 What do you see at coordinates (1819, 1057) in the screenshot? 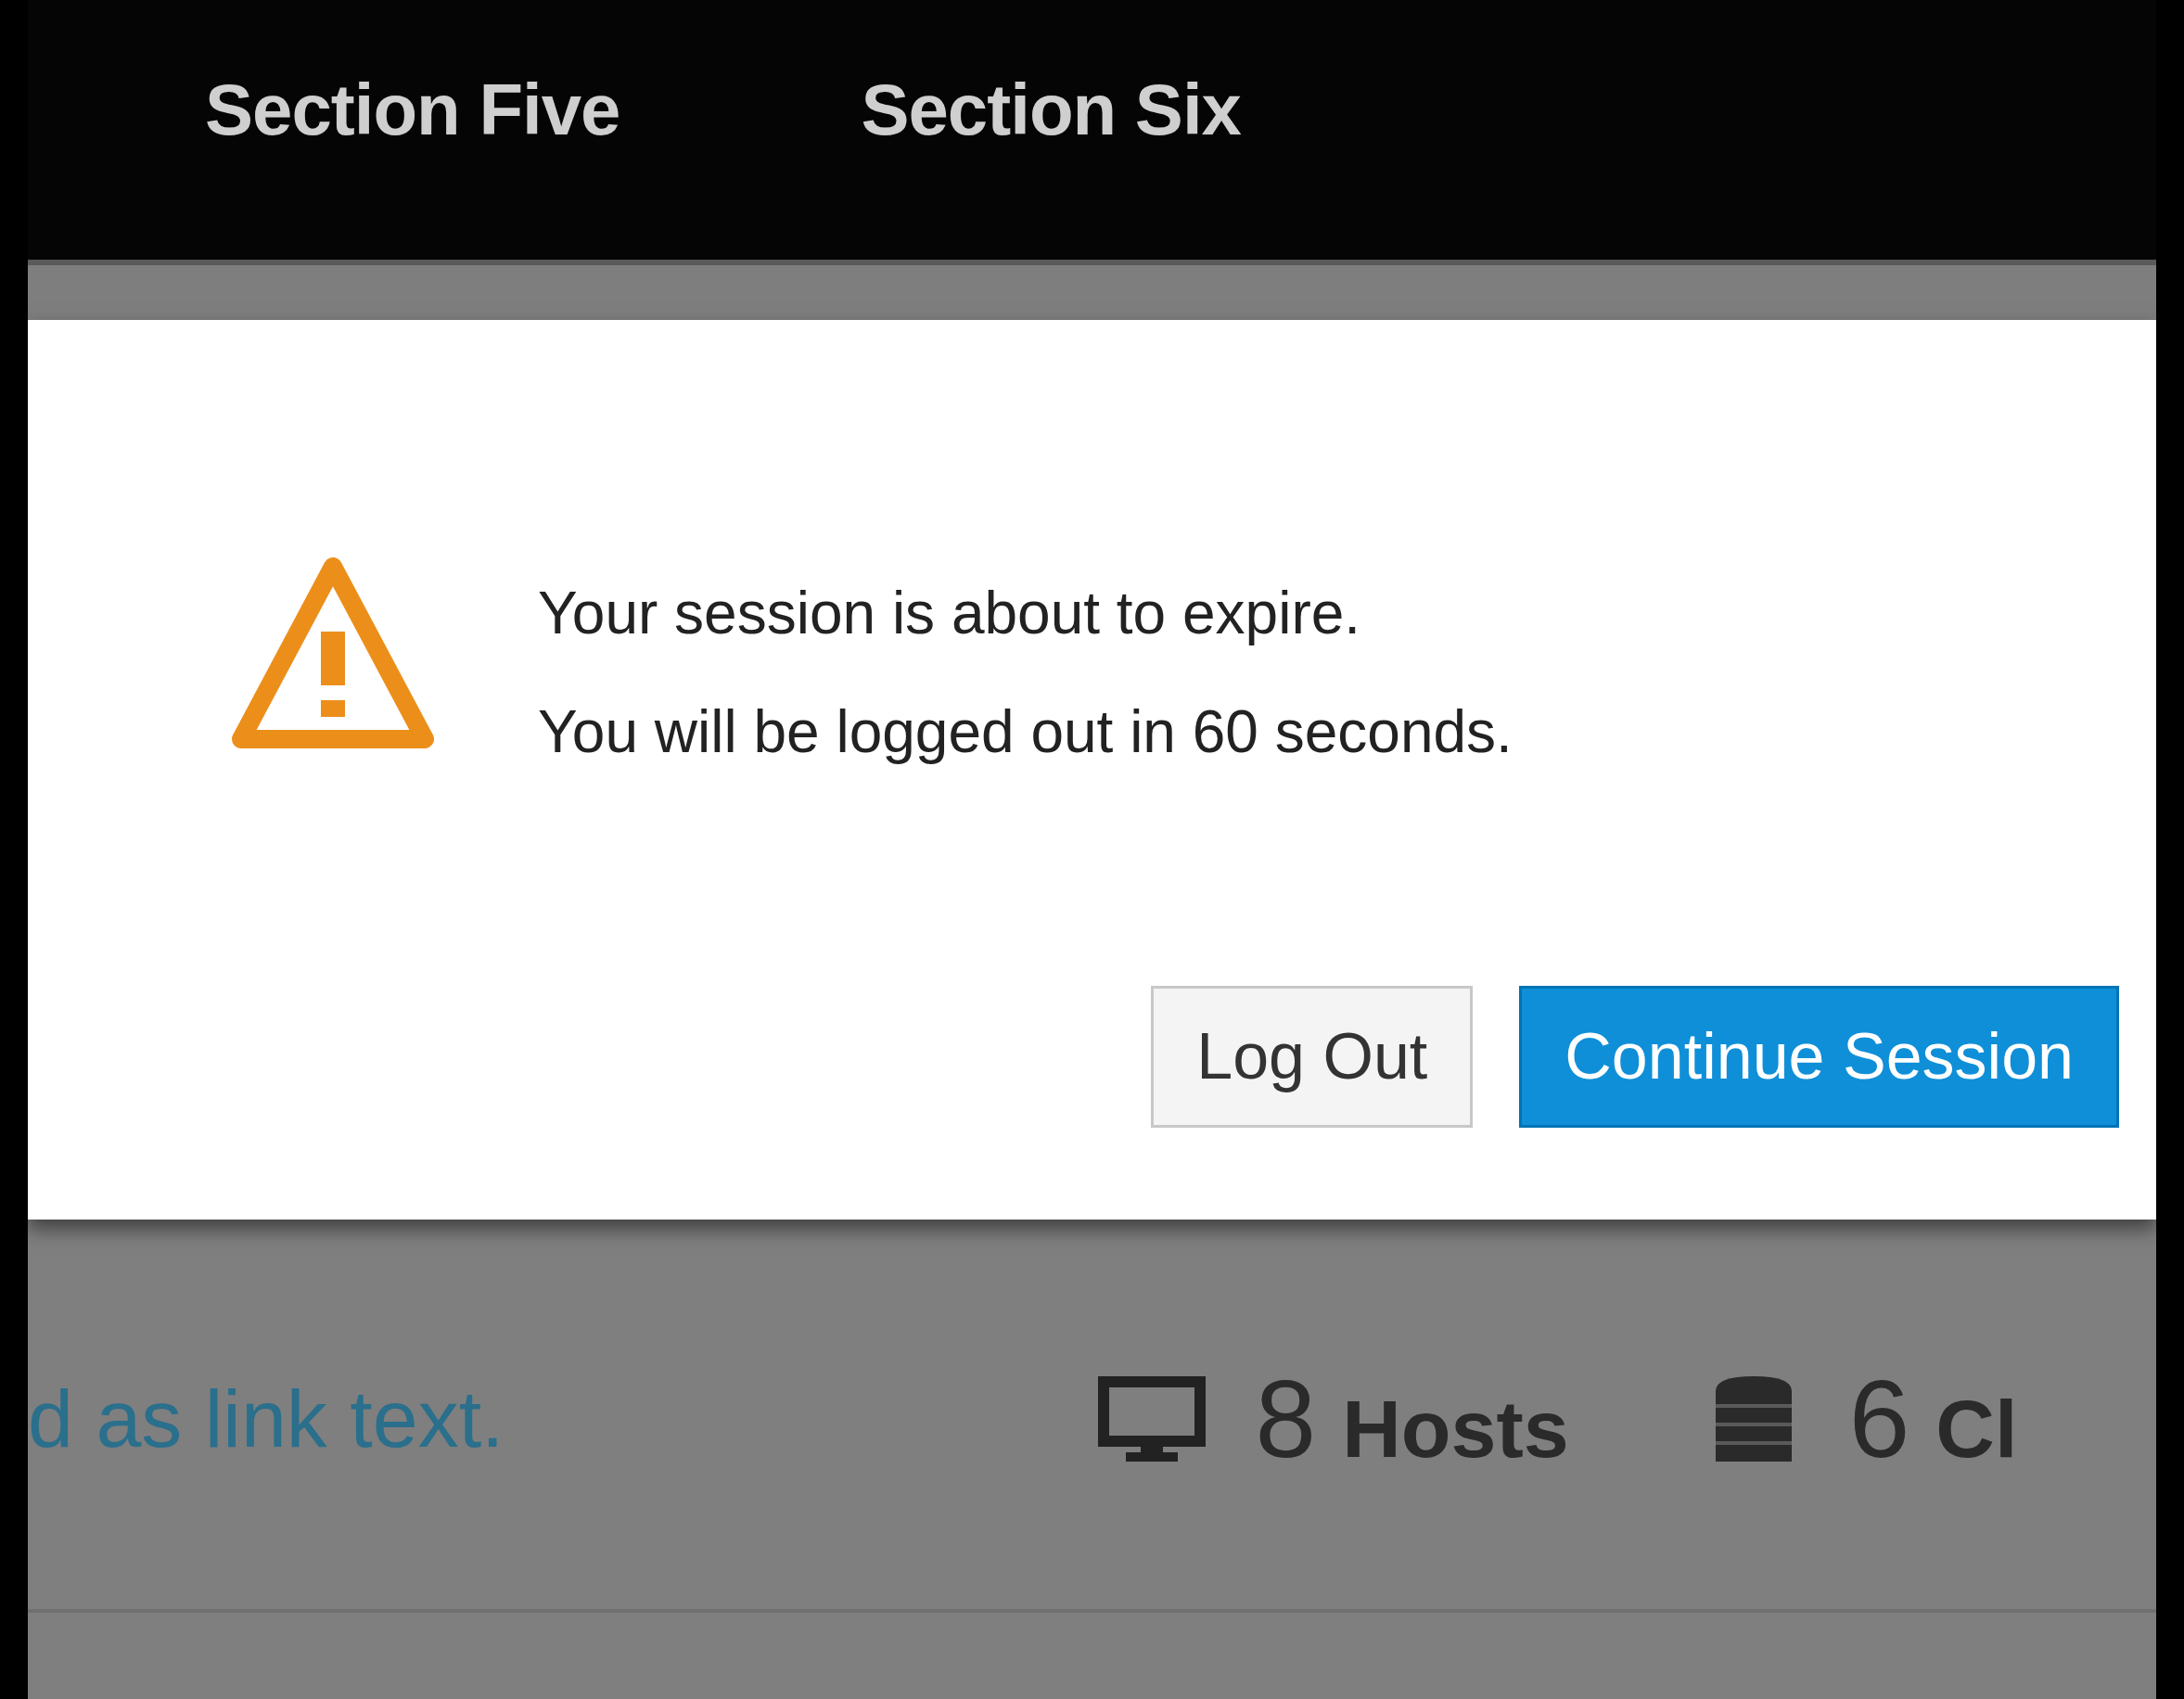
I see `continue-button: Continue Session` at bounding box center [1819, 1057].